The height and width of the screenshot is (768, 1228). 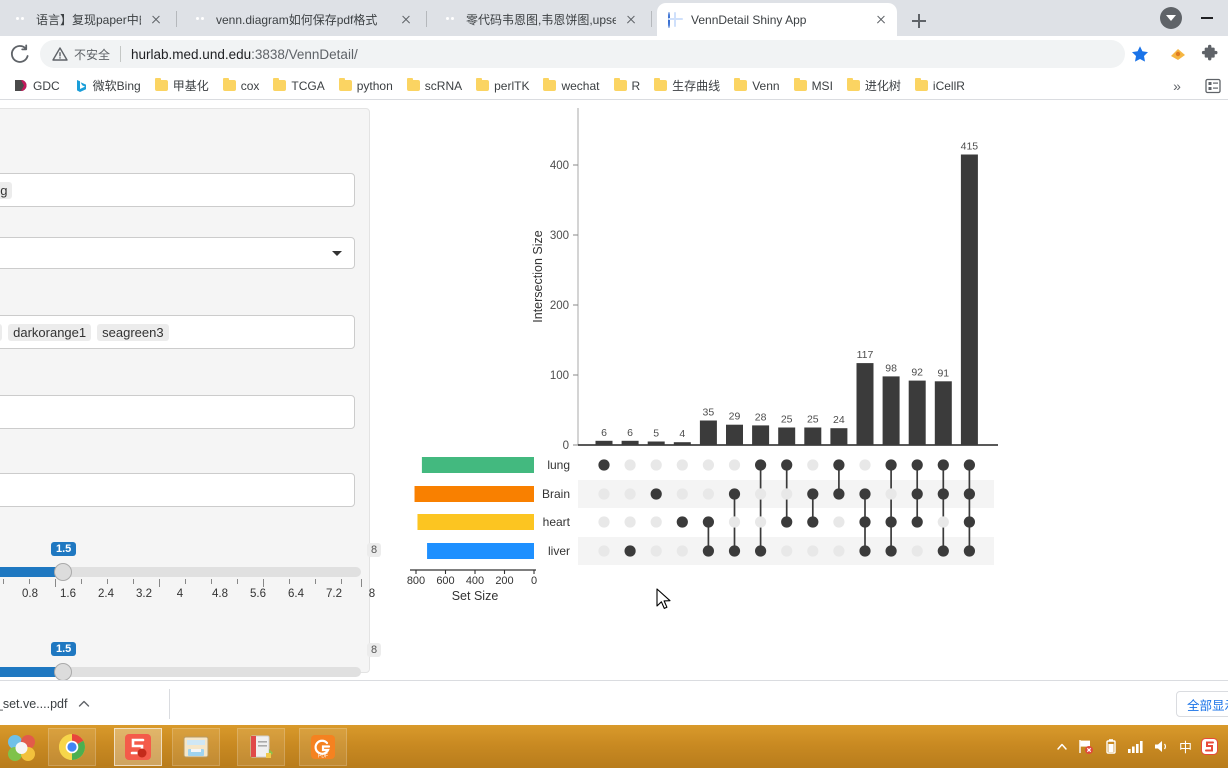 What do you see at coordinates (1135, 746) in the screenshot?
I see `tray-network-icon` at bounding box center [1135, 746].